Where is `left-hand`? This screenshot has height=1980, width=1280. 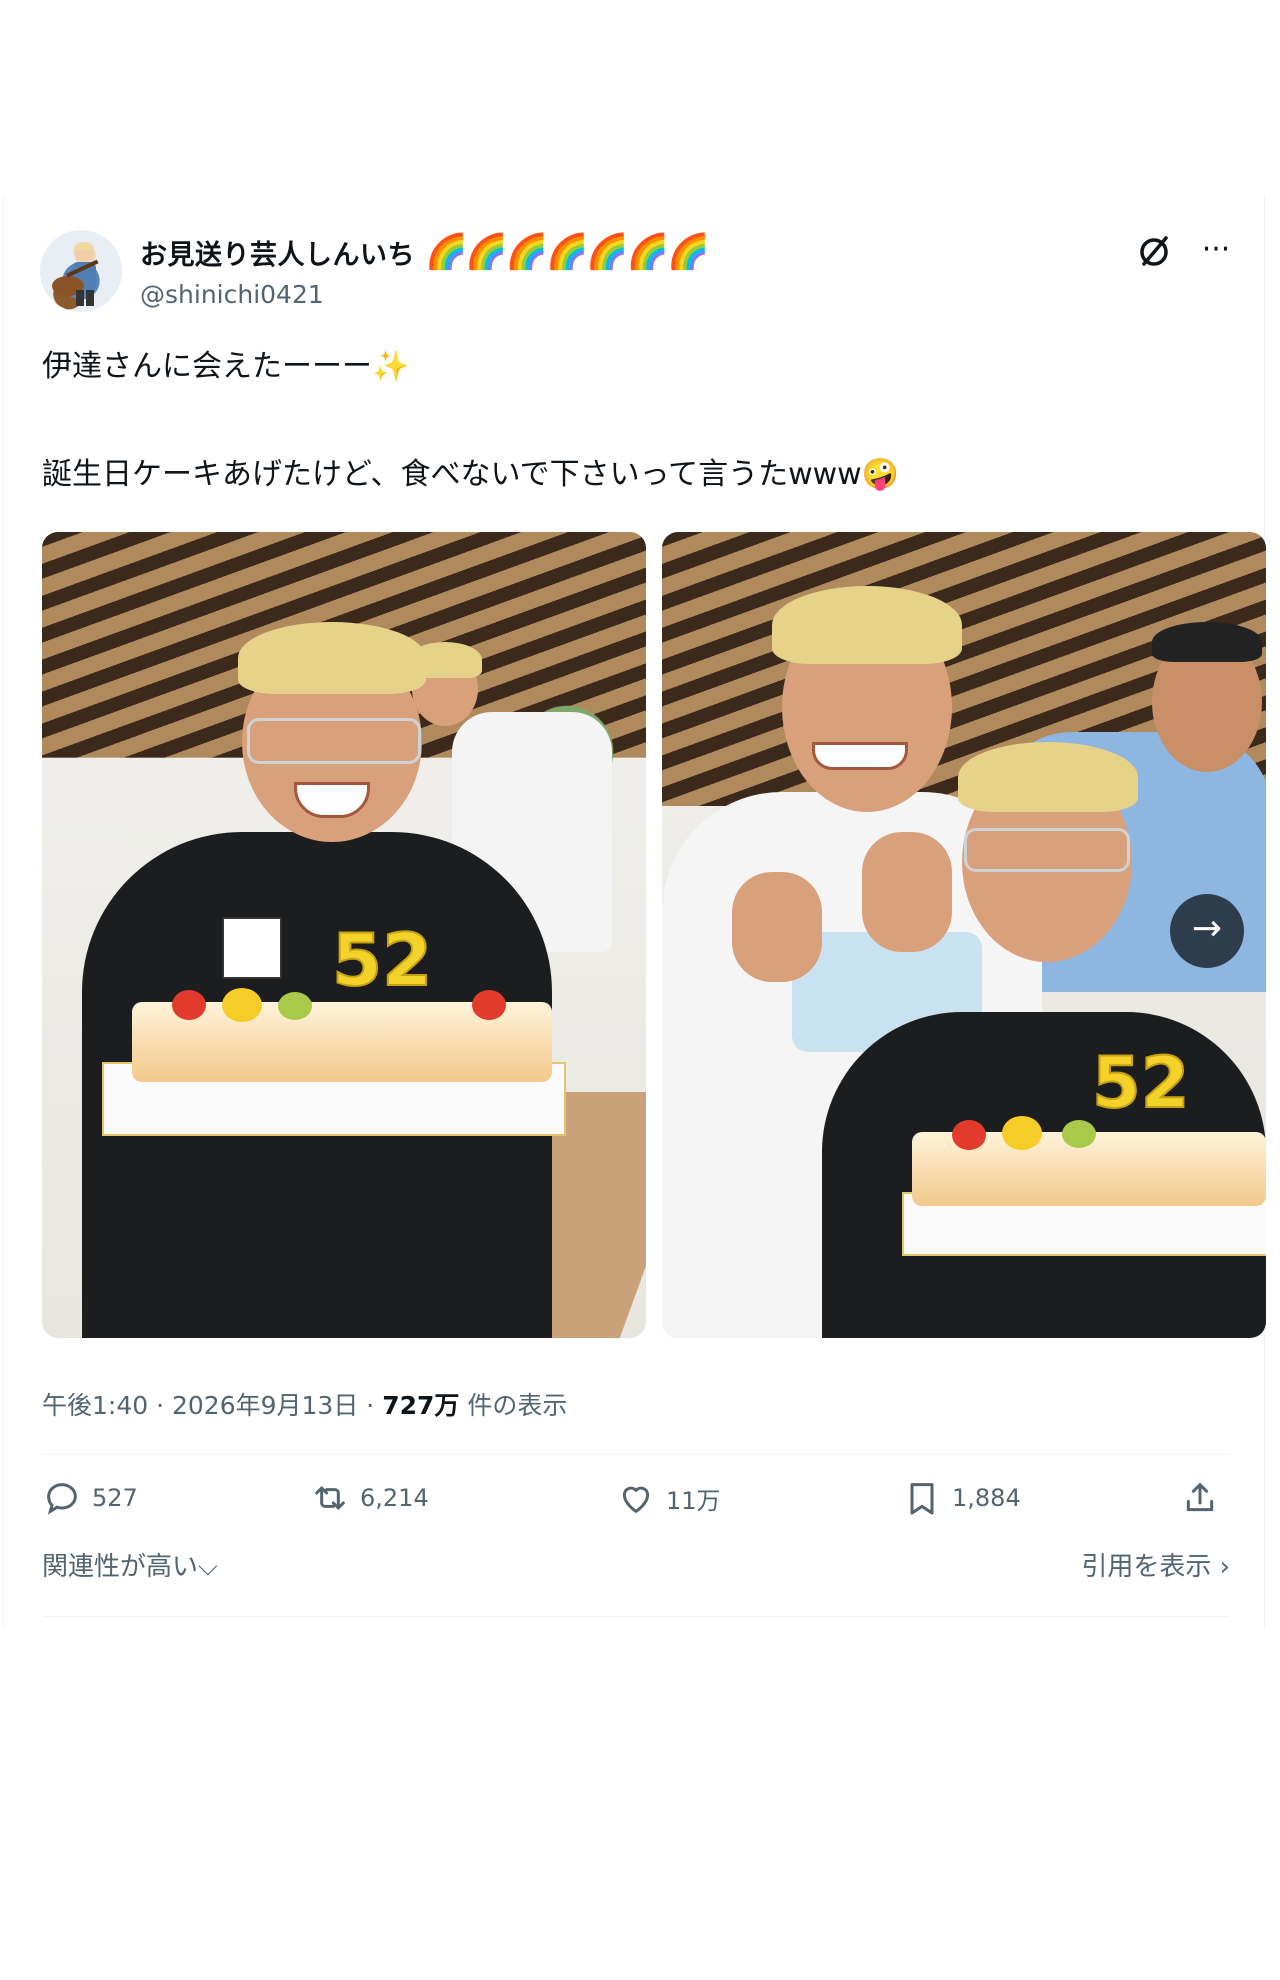
left-hand is located at coordinates (777, 927).